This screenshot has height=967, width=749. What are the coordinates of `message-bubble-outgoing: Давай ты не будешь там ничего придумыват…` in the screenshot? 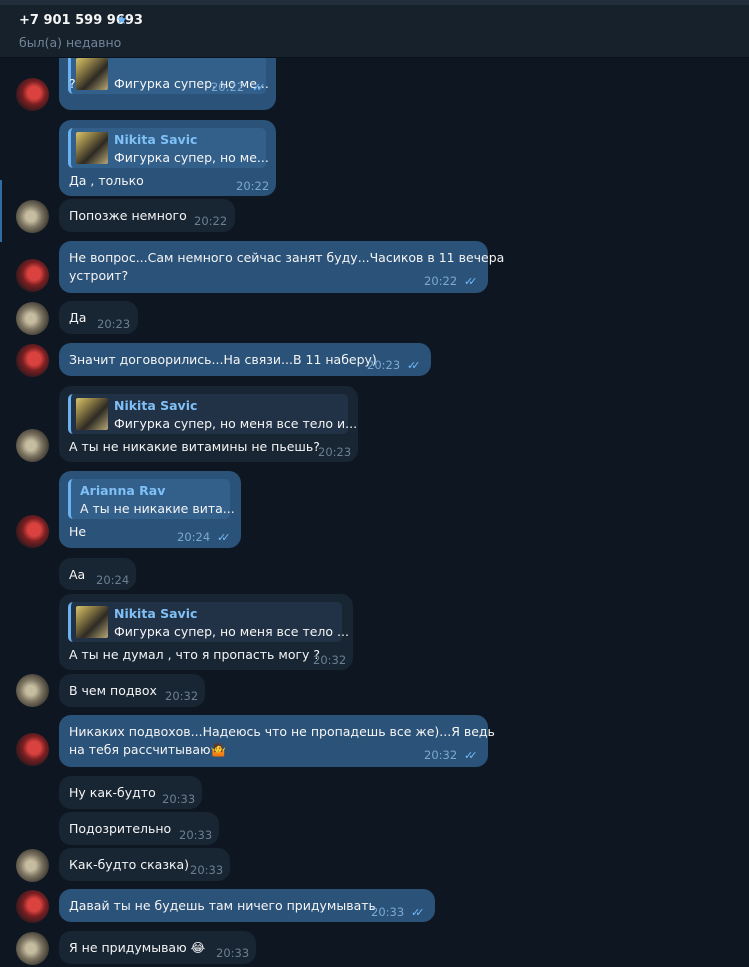 It's located at (247, 905).